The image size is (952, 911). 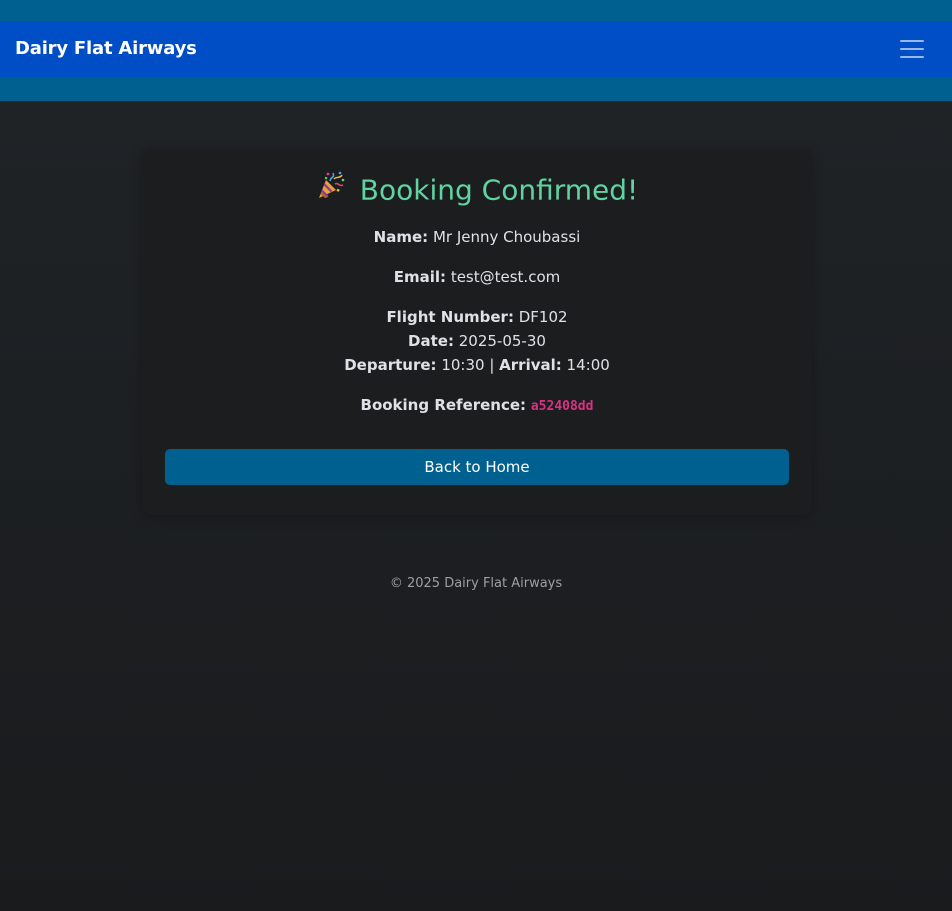 What do you see at coordinates (912, 49) in the screenshot?
I see `hamburger-menu-icon` at bounding box center [912, 49].